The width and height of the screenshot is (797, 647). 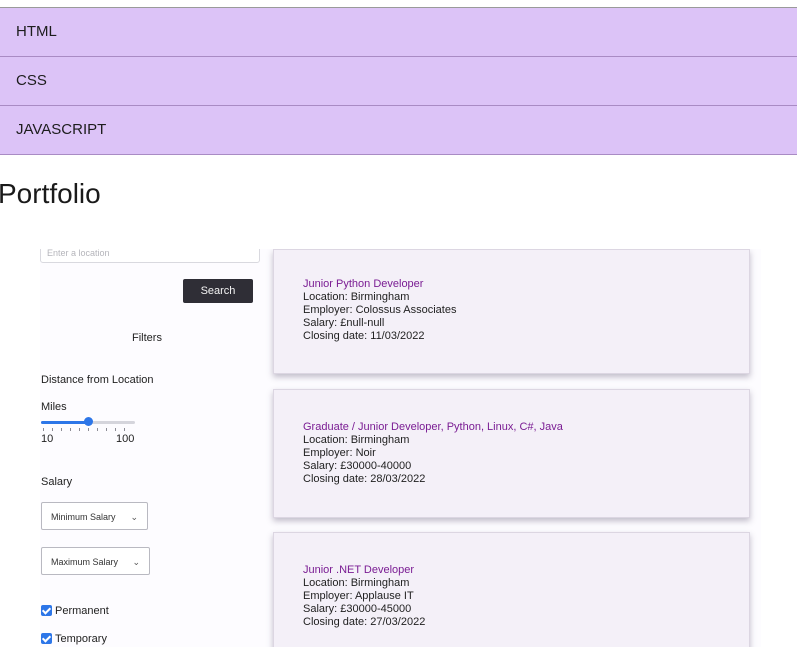 What do you see at coordinates (379, 284) in the screenshot?
I see `job-title: Junior Python Developer` at bounding box center [379, 284].